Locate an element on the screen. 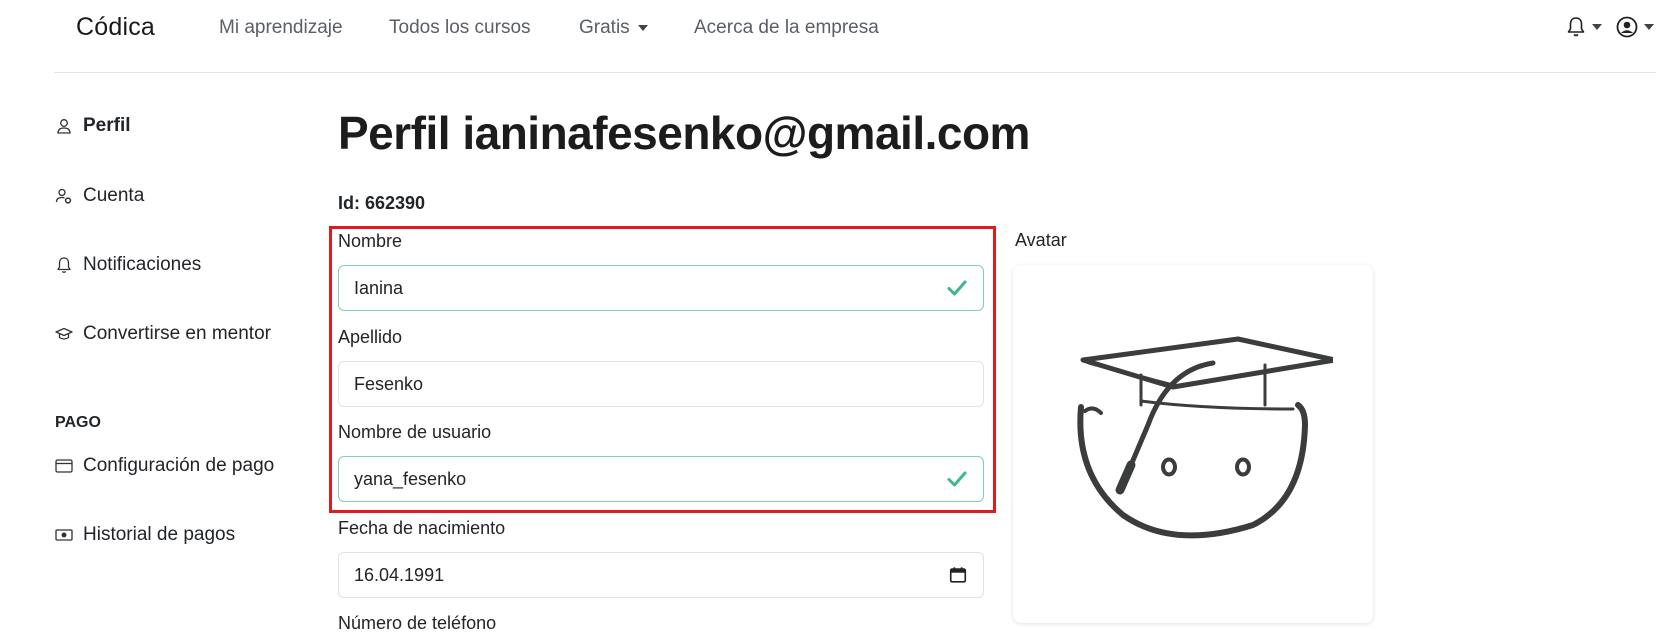 The image size is (1680, 643). nav-link-all-courses: Todos los cursos is located at coordinates (460, 28).